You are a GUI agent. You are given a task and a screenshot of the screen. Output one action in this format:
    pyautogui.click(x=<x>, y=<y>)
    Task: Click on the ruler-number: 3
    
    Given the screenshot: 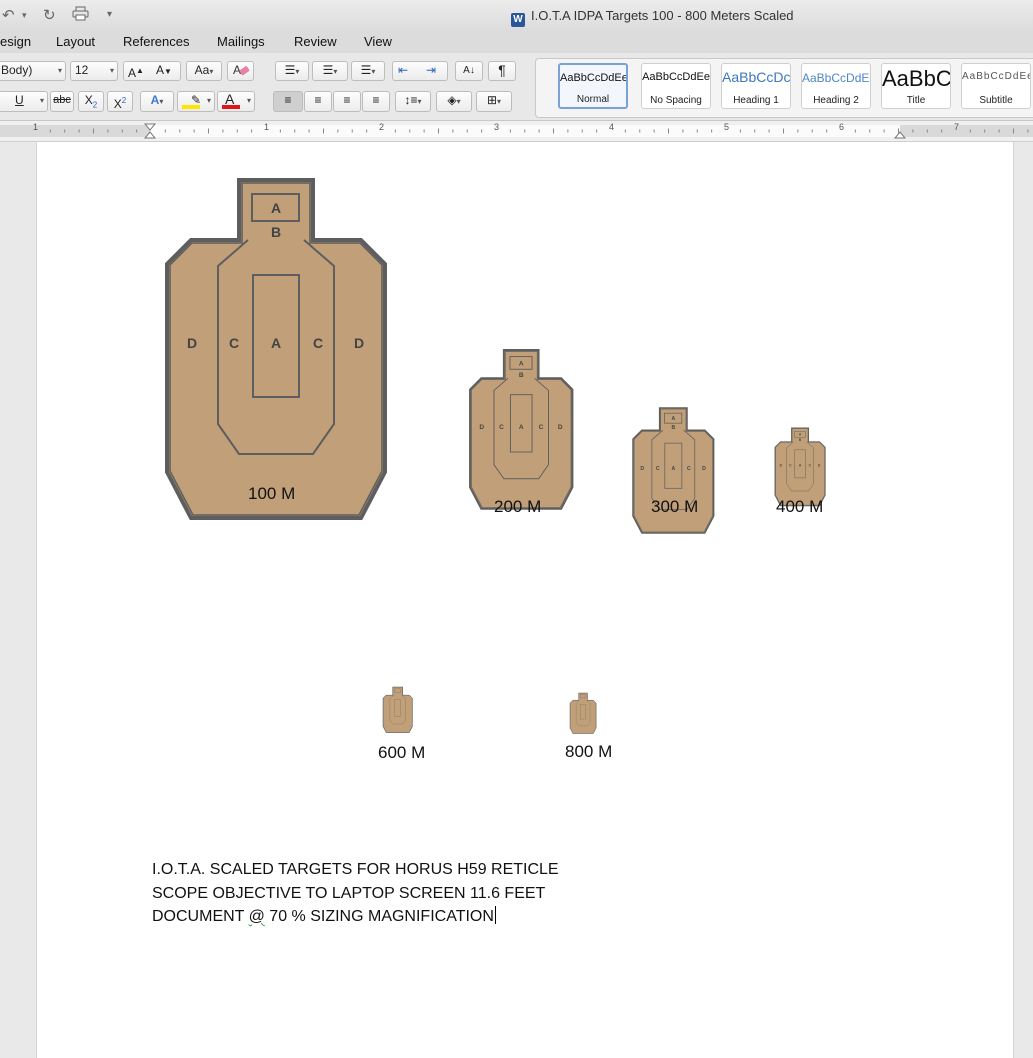 What is the action you would take?
    pyautogui.click(x=497, y=127)
    